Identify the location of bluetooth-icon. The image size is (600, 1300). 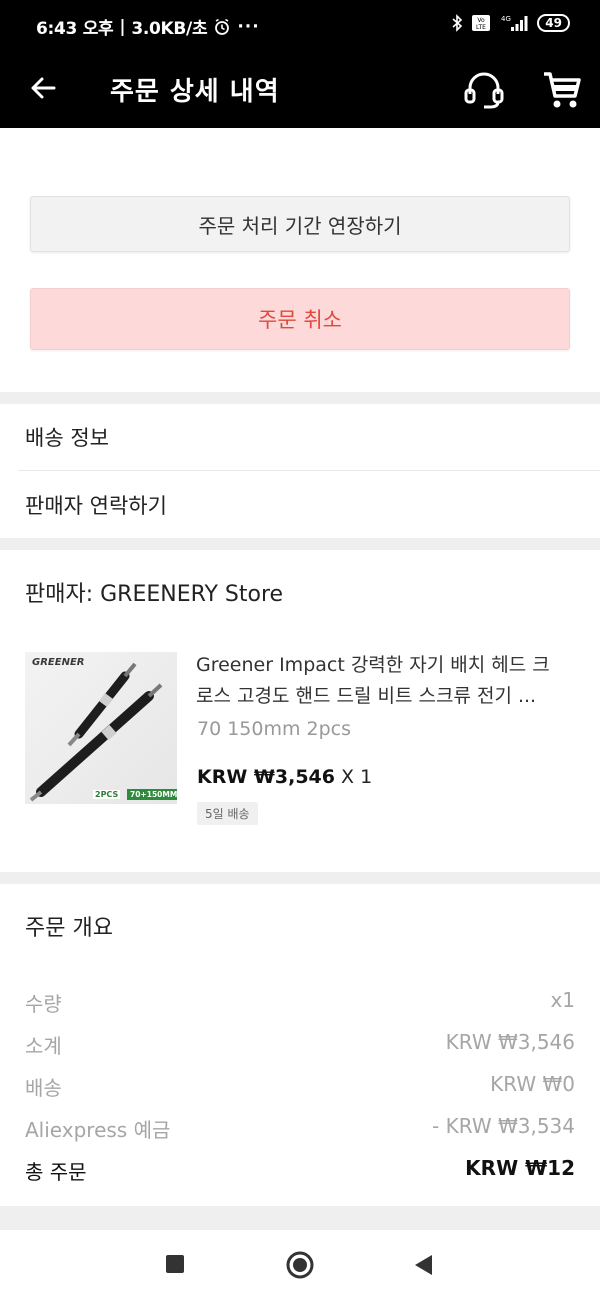
(457, 23).